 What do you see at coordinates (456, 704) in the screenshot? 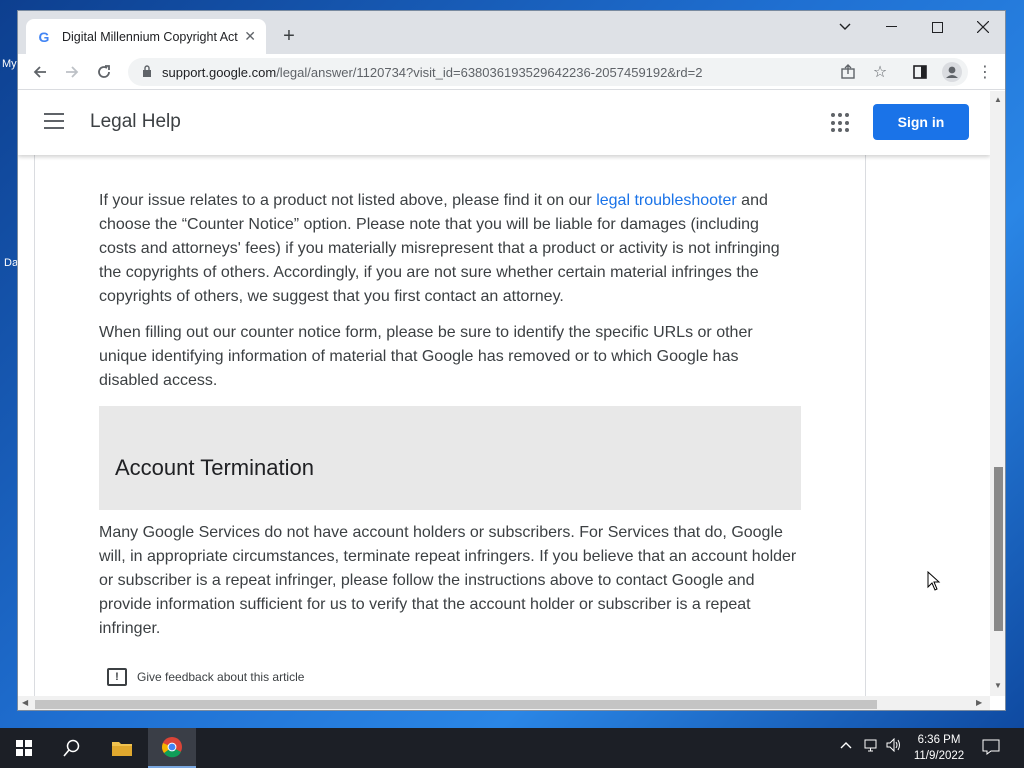
I see `horizontal-scroll-thumb` at bounding box center [456, 704].